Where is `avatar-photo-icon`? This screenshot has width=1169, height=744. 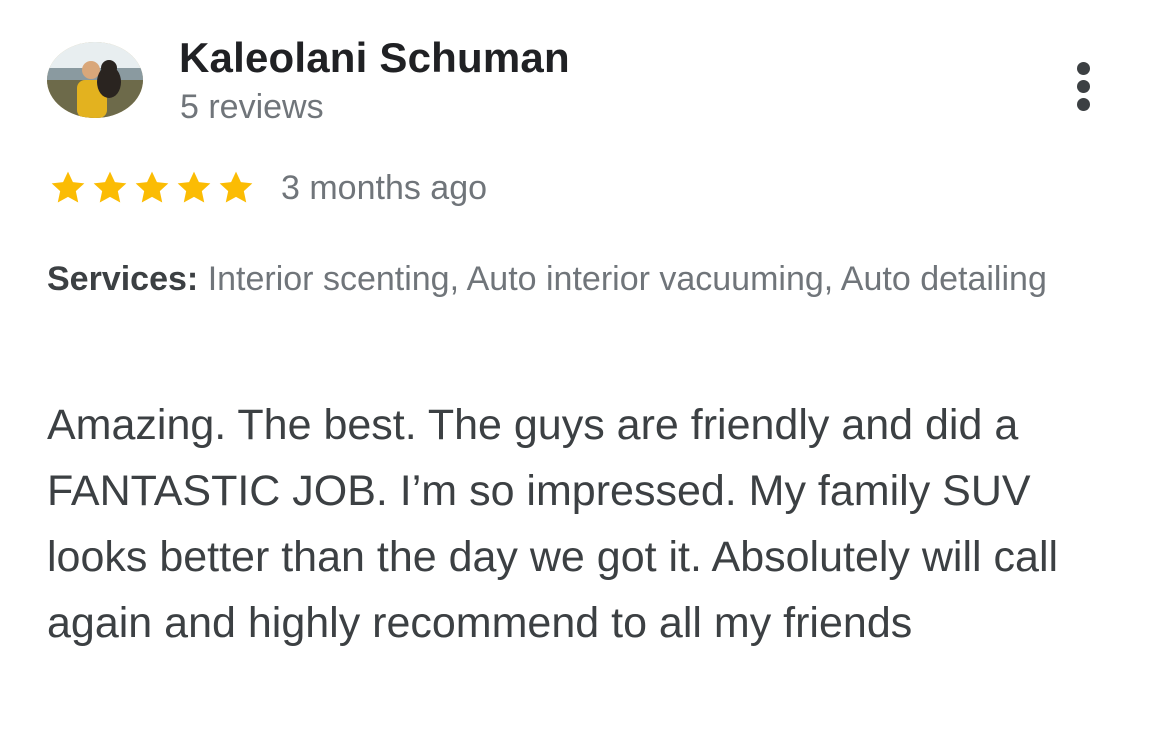 avatar-photo-icon is located at coordinates (95, 80).